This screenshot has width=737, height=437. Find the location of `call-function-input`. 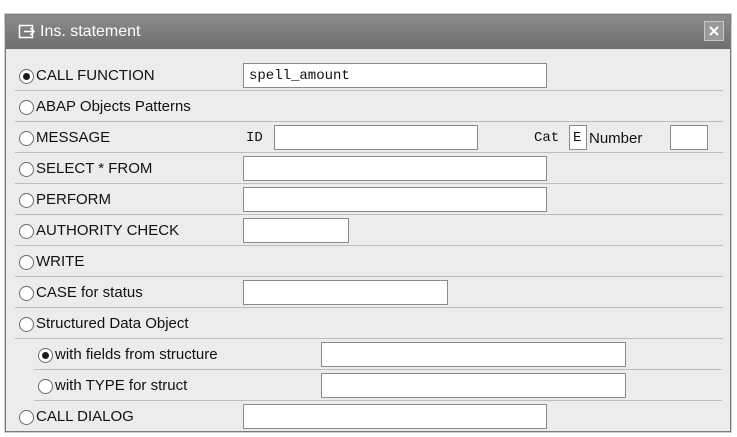

call-function-input is located at coordinates (395, 75).